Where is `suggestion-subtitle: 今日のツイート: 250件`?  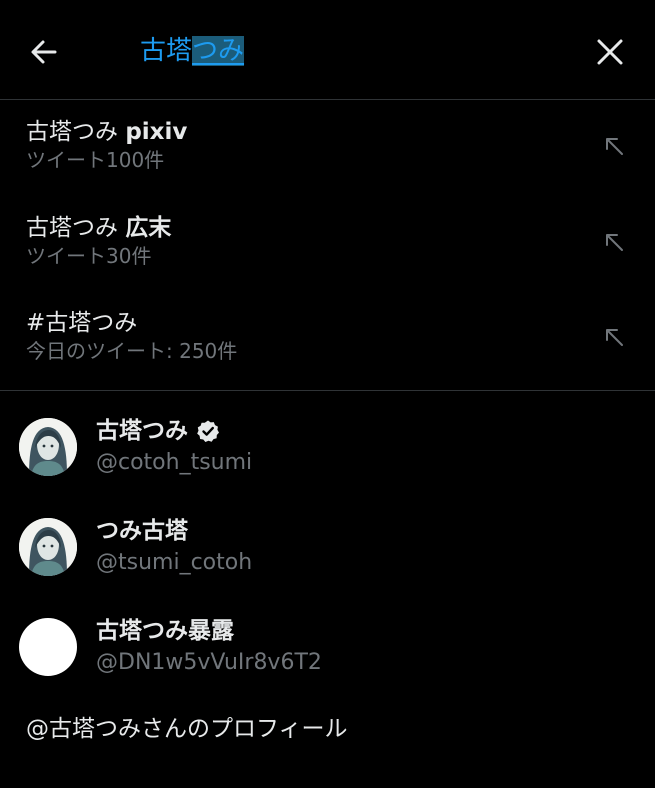
suggestion-subtitle: 今日のツイート: 250件 is located at coordinates (132, 351).